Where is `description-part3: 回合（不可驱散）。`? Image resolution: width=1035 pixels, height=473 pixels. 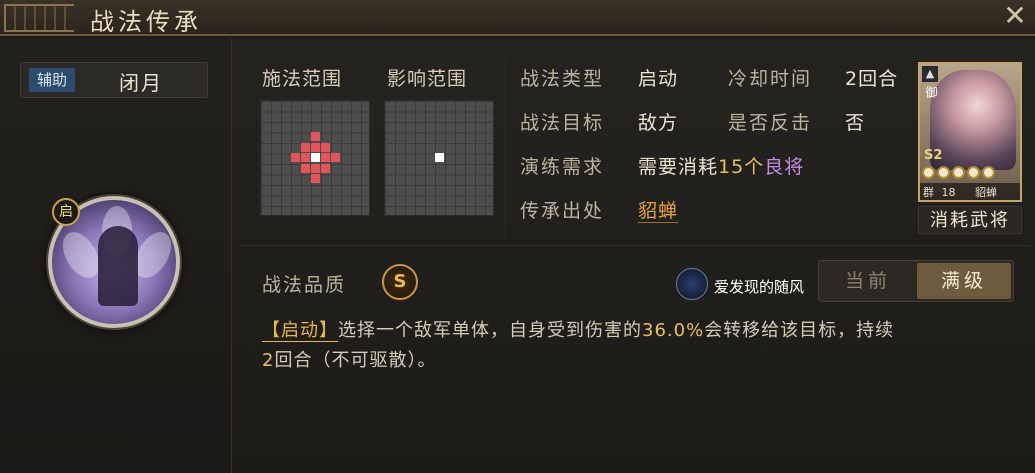
description-part3: 回合（不可驱散）。 is located at coordinates (355, 360).